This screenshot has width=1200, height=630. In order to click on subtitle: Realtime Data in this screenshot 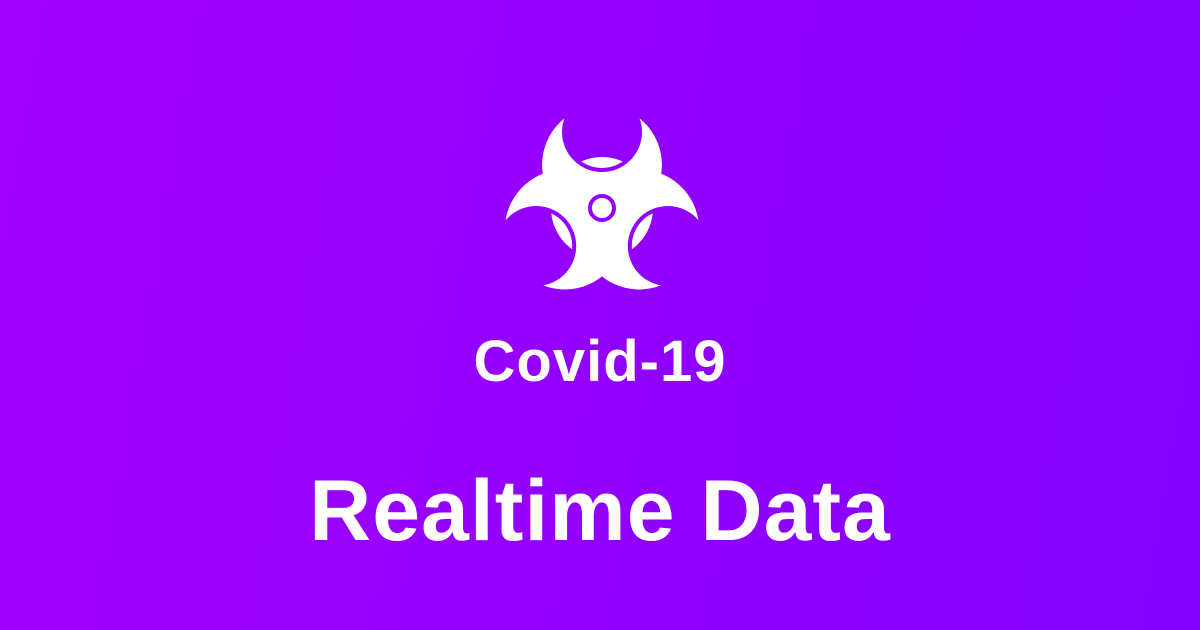, I will do `click(600, 511)`.